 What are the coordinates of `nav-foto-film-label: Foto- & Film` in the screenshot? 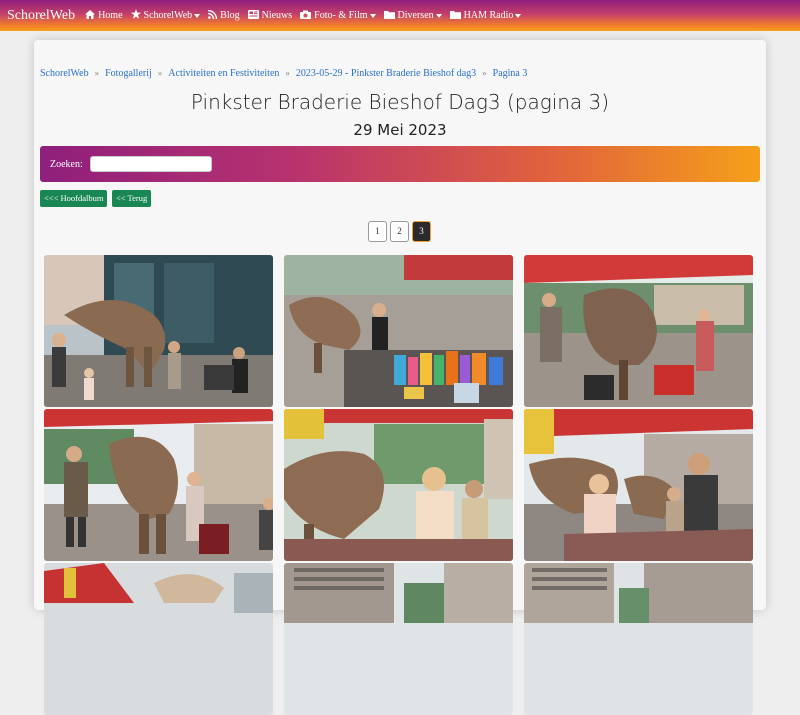 It's located at (341, 15).